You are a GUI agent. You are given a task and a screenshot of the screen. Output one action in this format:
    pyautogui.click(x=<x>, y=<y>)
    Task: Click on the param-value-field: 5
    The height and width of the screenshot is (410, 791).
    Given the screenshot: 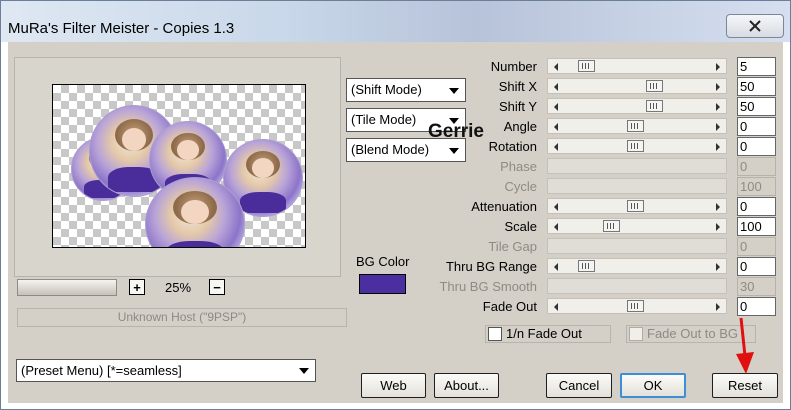 What is the action you would take?
    pyautogui.click(x=756, y=66)
    